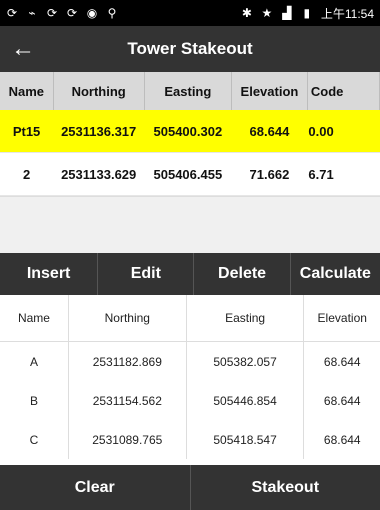 The width and height of the screenshot is (380, 510). I want to click on page-title: Tower Stakeout, so click(190, 48).